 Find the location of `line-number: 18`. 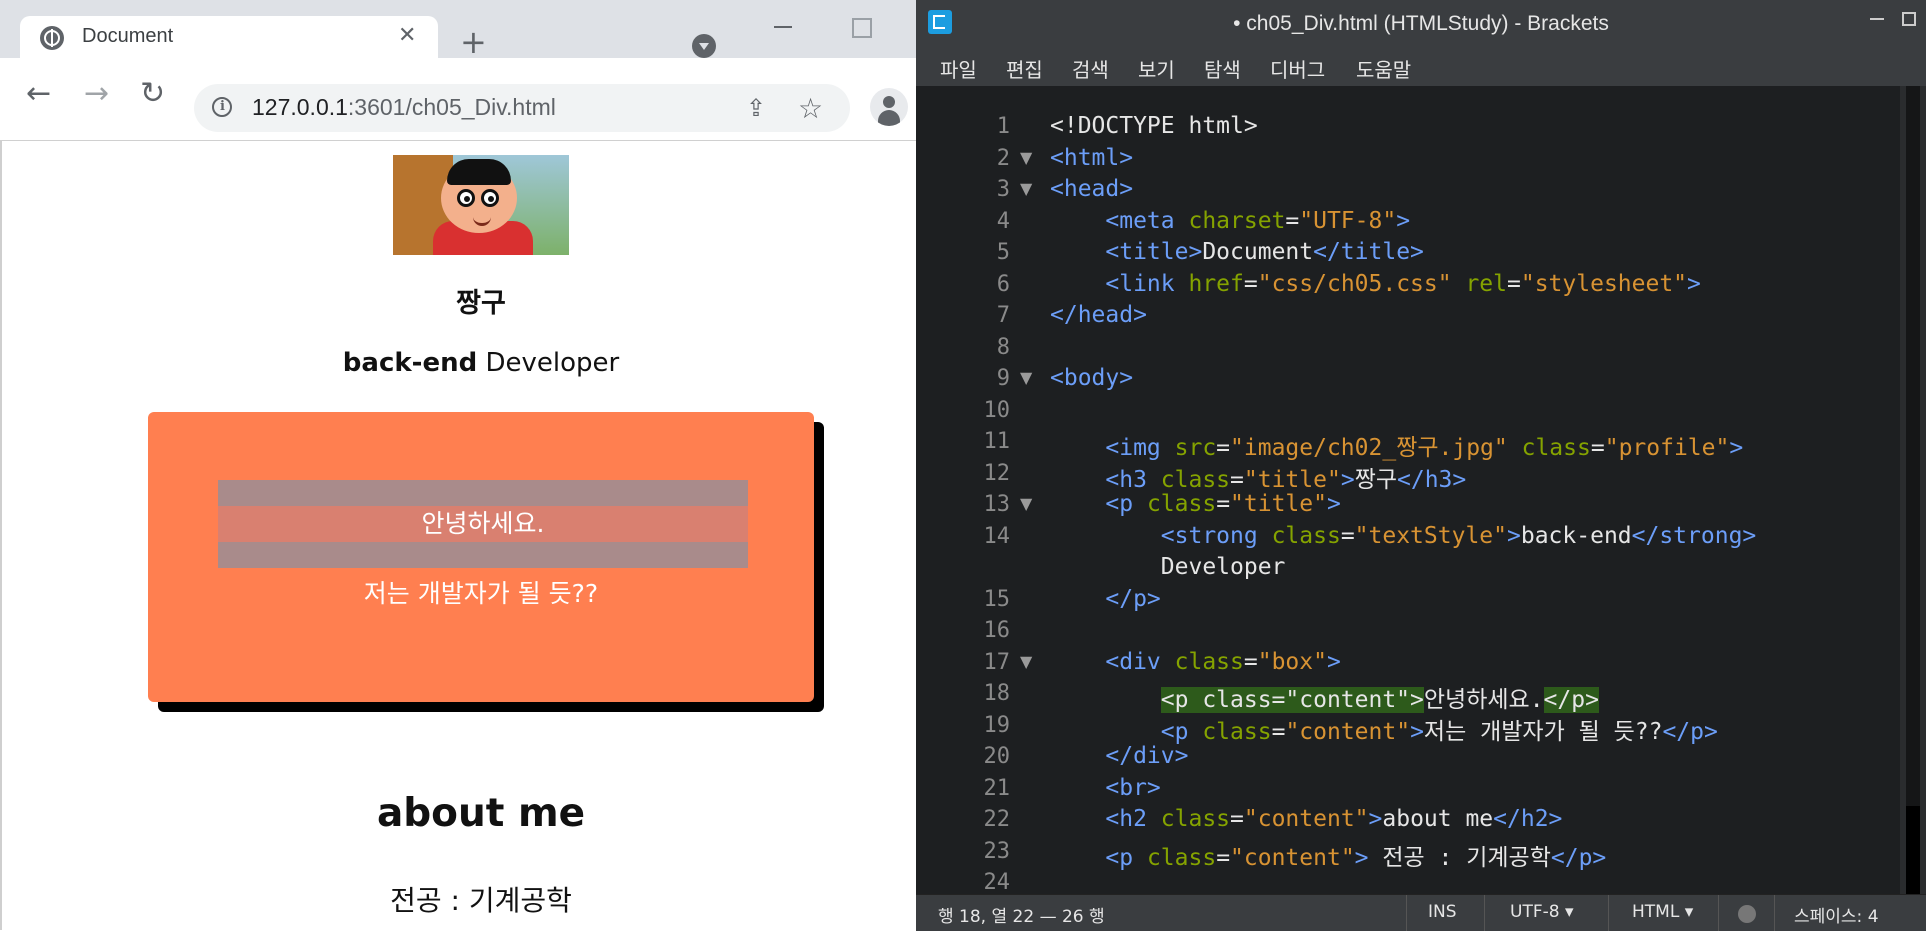

line-number: 18 is located at coordinates (997, 693).